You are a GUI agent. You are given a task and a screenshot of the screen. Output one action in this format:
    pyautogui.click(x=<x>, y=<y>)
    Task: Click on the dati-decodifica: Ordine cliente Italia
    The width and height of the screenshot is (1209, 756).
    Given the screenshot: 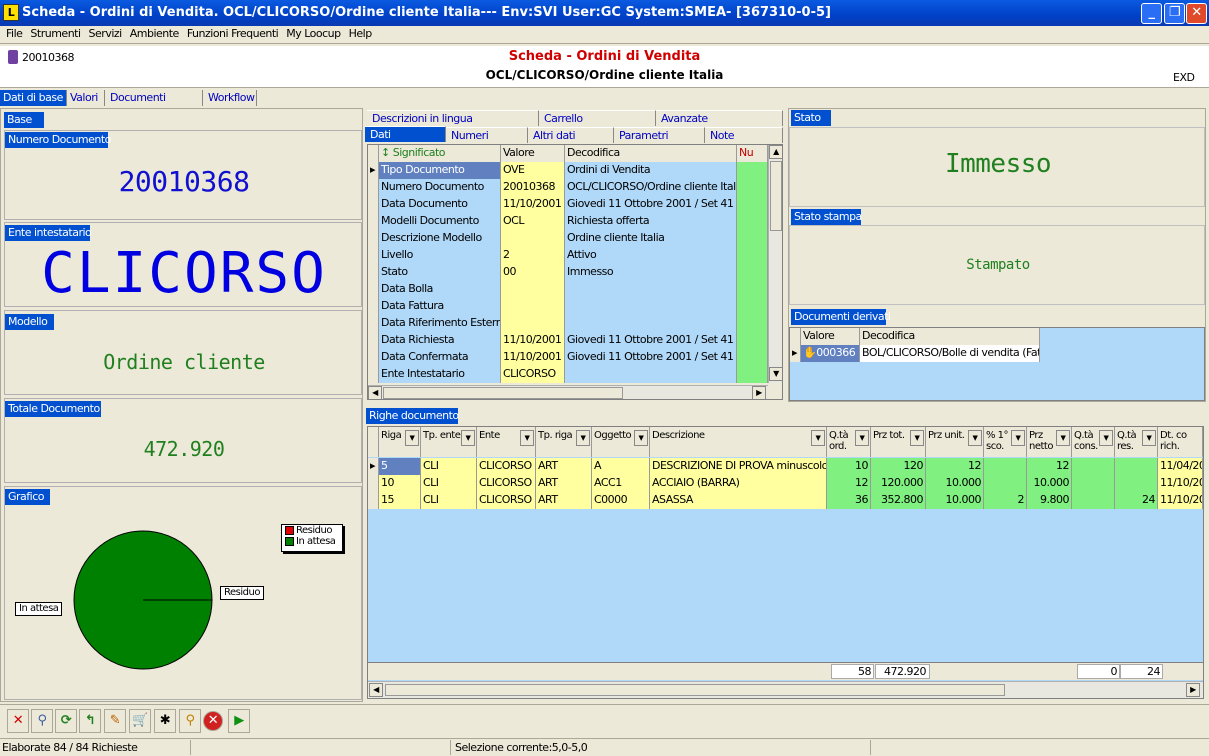 What is the action you would take?
    pyautogui.click(x=651, y=238)
    